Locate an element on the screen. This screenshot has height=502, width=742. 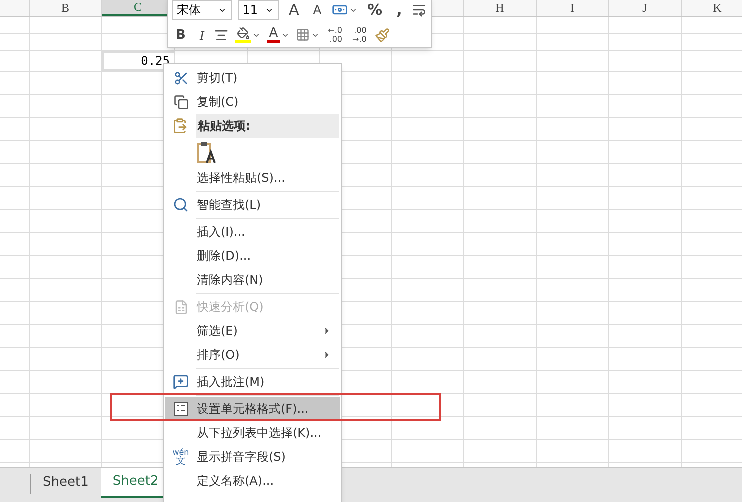
clipboard-icon is located at coordinates (180, 126).